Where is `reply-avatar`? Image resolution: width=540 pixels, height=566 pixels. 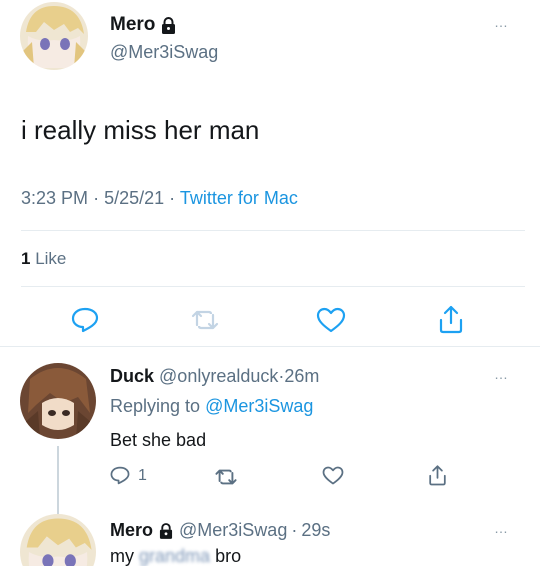
reply-avatar is located at coordinates (58, 401).